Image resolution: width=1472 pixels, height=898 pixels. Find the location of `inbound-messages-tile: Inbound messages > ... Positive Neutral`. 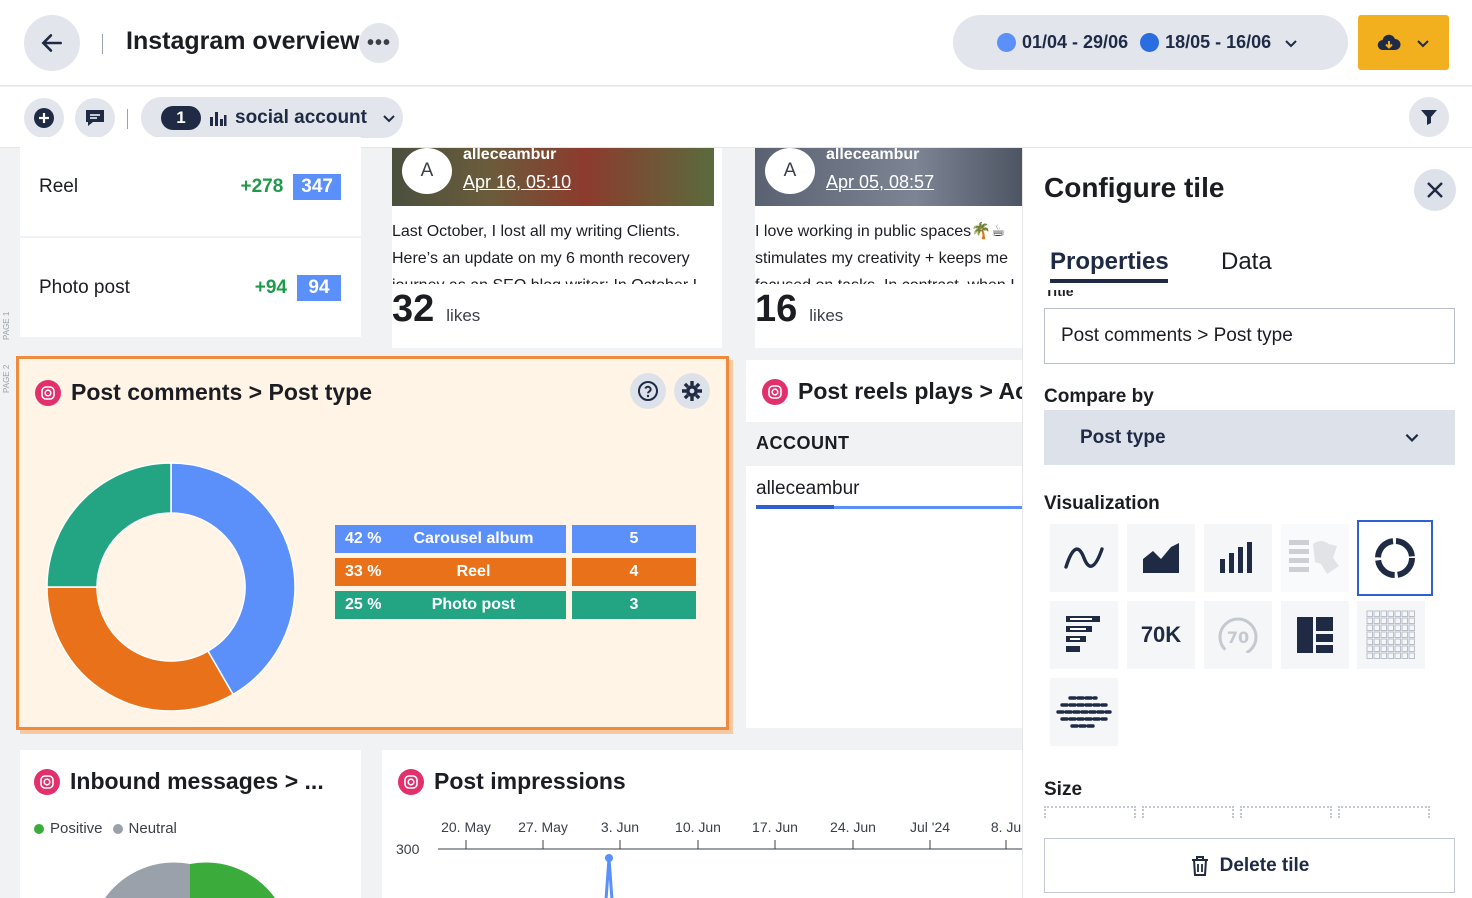

inbound-messages-tile: Inbound messages > ... Positive Neutral is located at coordinates (190, 824).